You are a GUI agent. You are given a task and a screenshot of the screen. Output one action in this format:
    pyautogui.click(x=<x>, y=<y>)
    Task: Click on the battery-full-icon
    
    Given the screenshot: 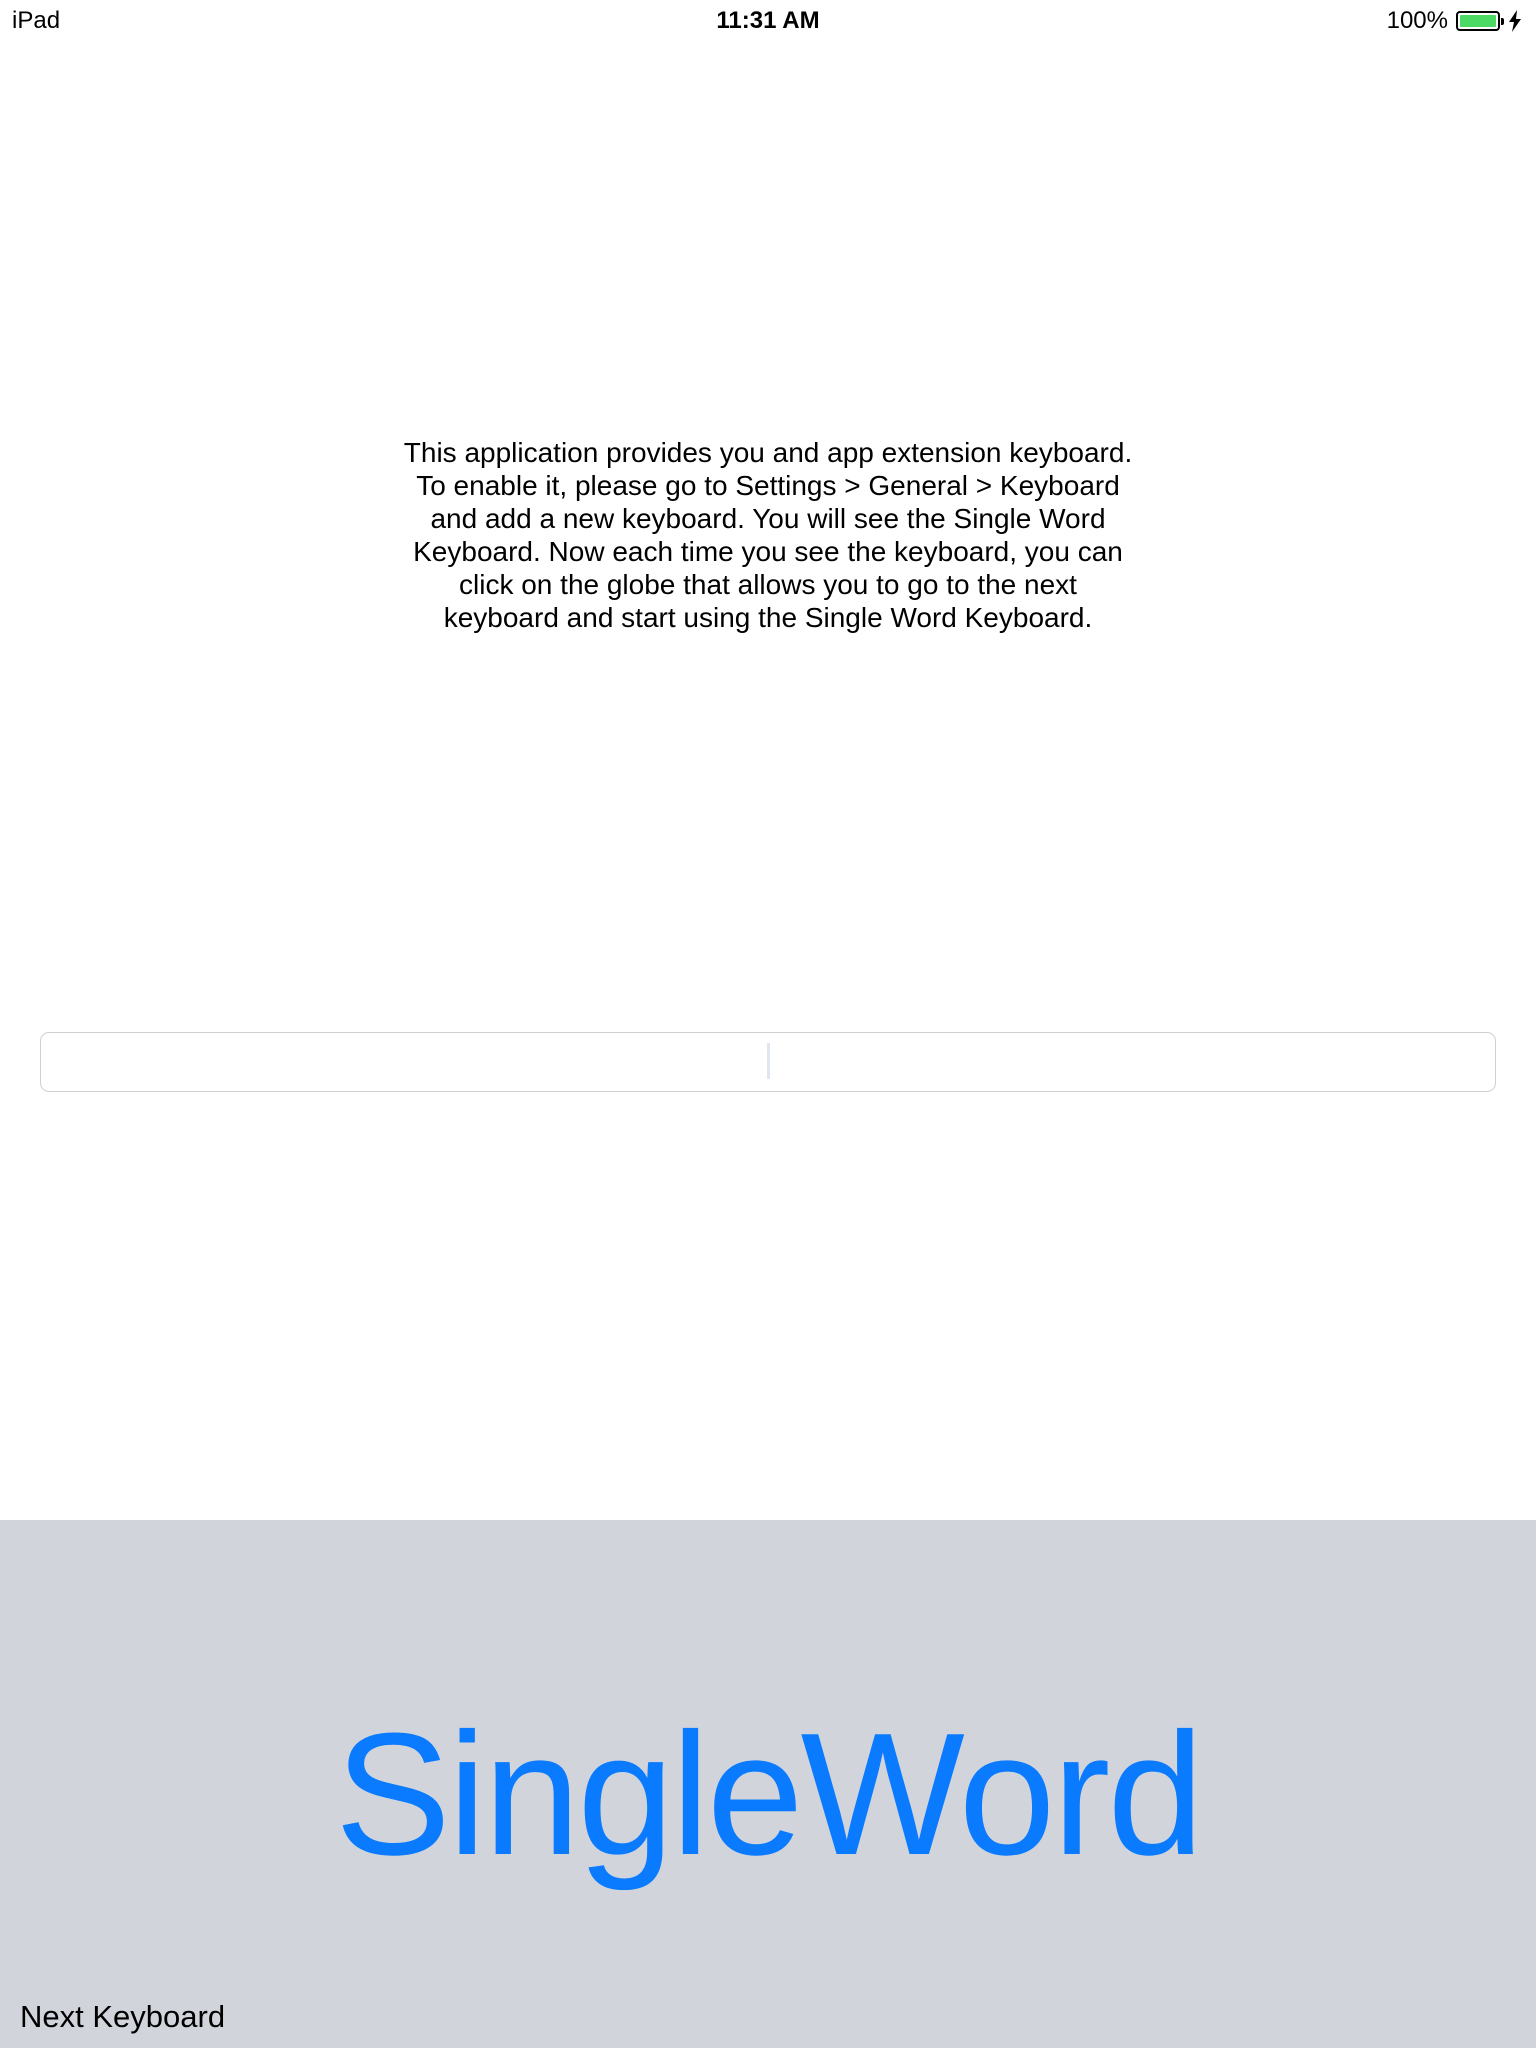 What is the action you would take?
    pyautogui.click(x=1480, y=21)
    